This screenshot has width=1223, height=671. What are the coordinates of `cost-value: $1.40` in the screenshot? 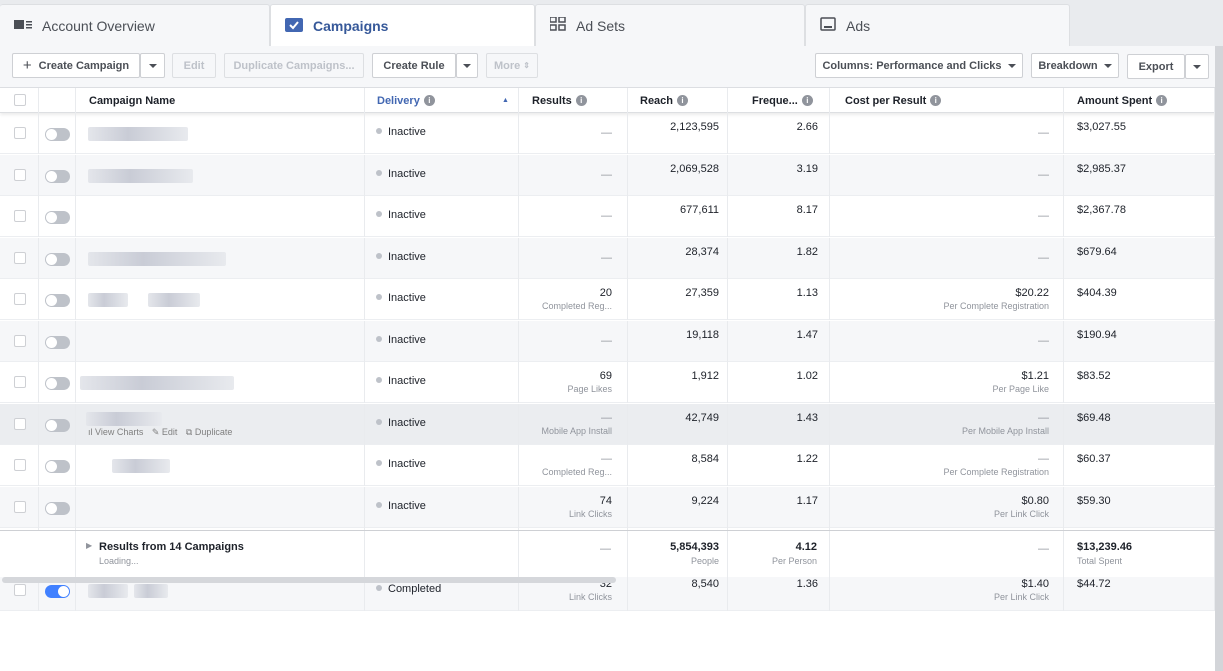 It's located at (1035, 583).